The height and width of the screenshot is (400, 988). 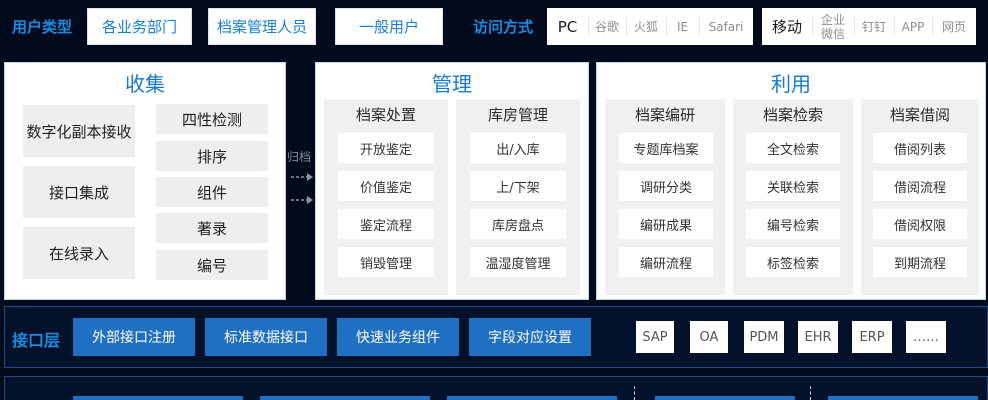 I want to click on use-borrowing-header: 档案借阅, so click(x=919, y=114).